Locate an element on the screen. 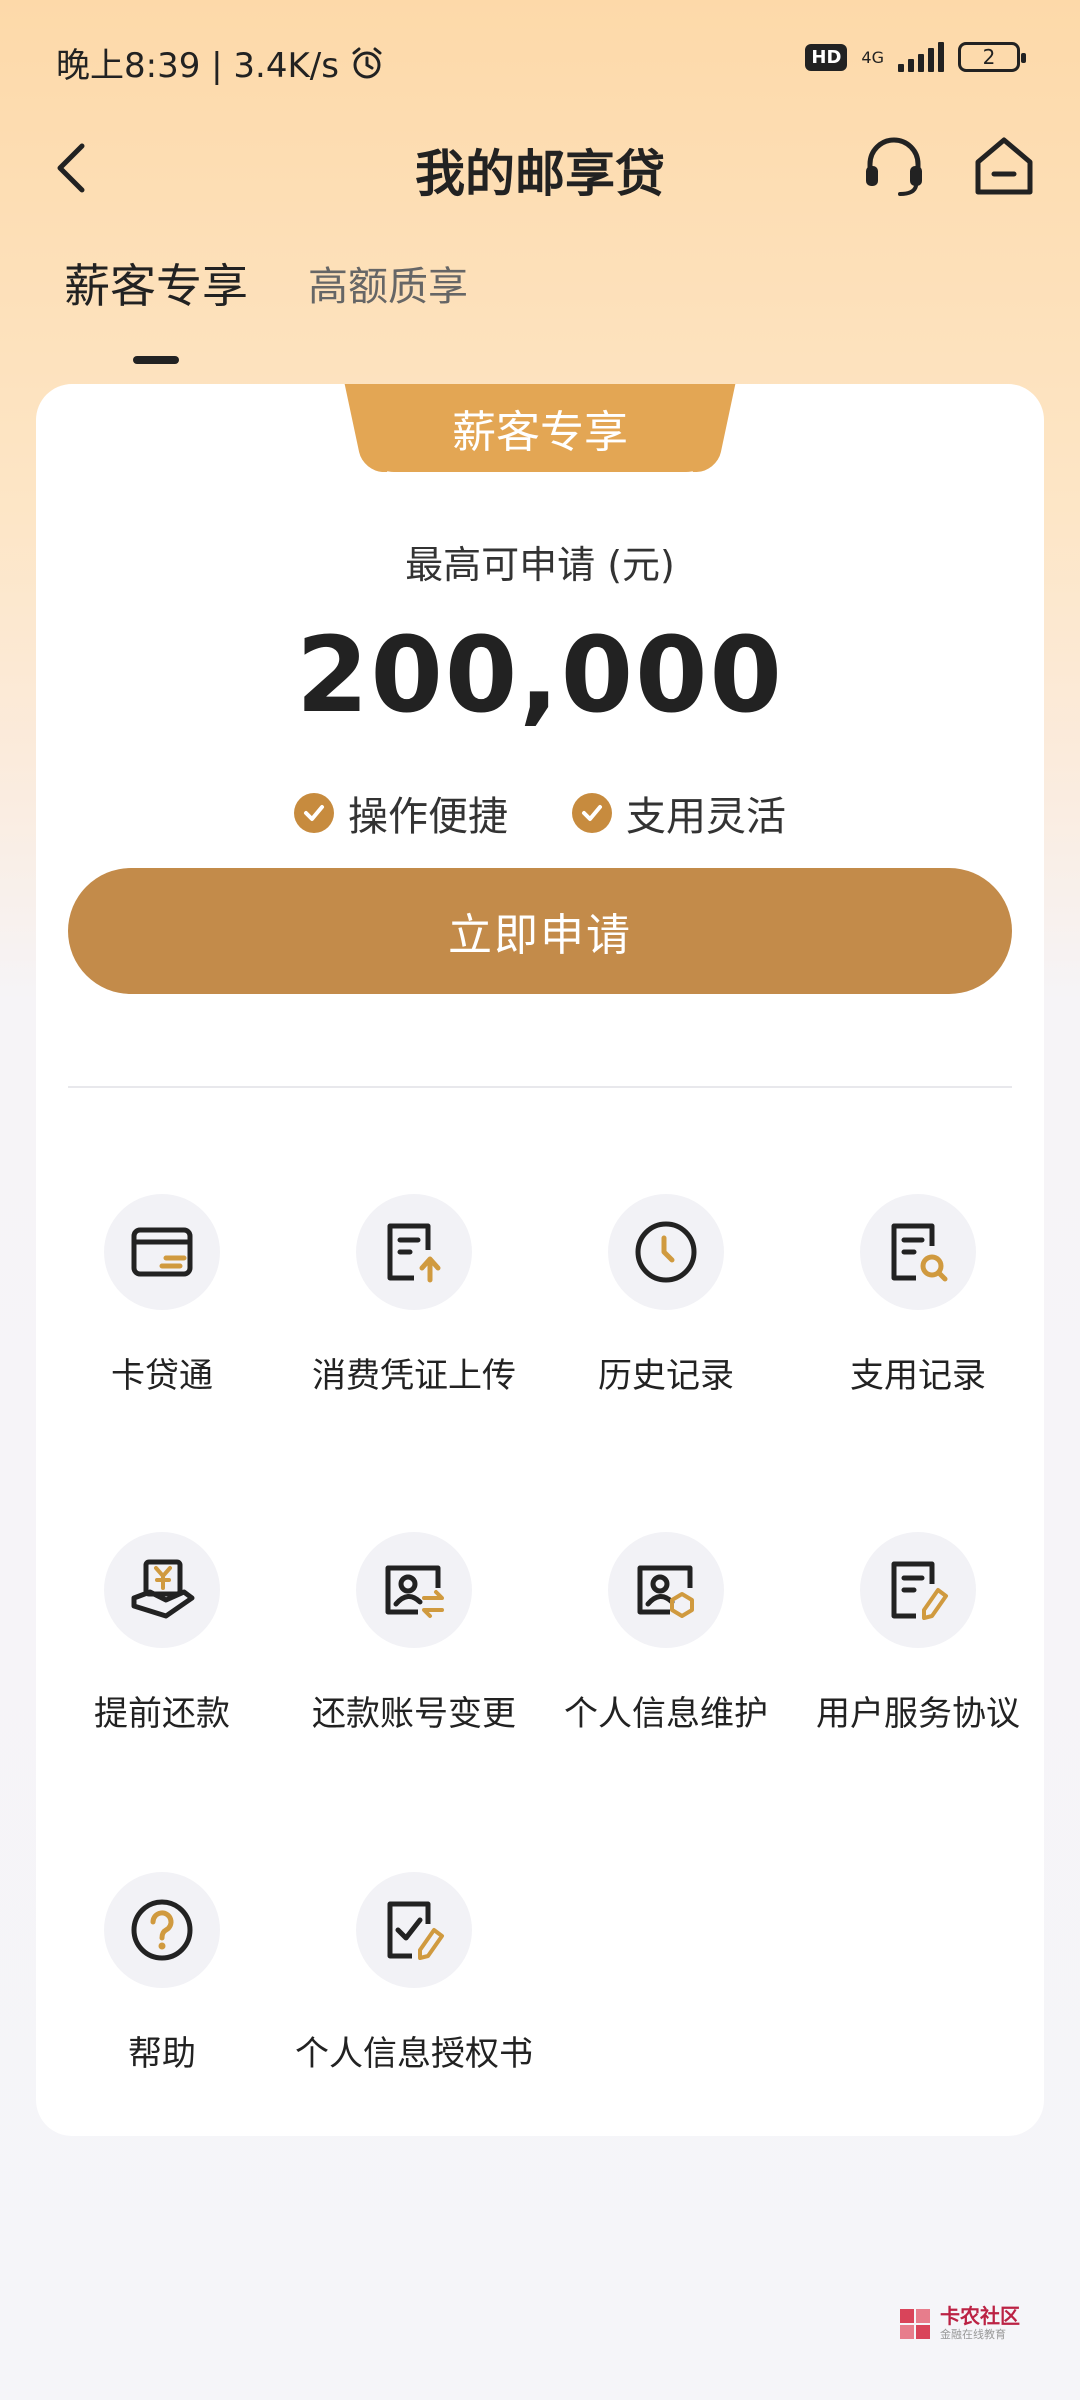  apply-now-button: 立即申请 is located at coordinates (540, 931).